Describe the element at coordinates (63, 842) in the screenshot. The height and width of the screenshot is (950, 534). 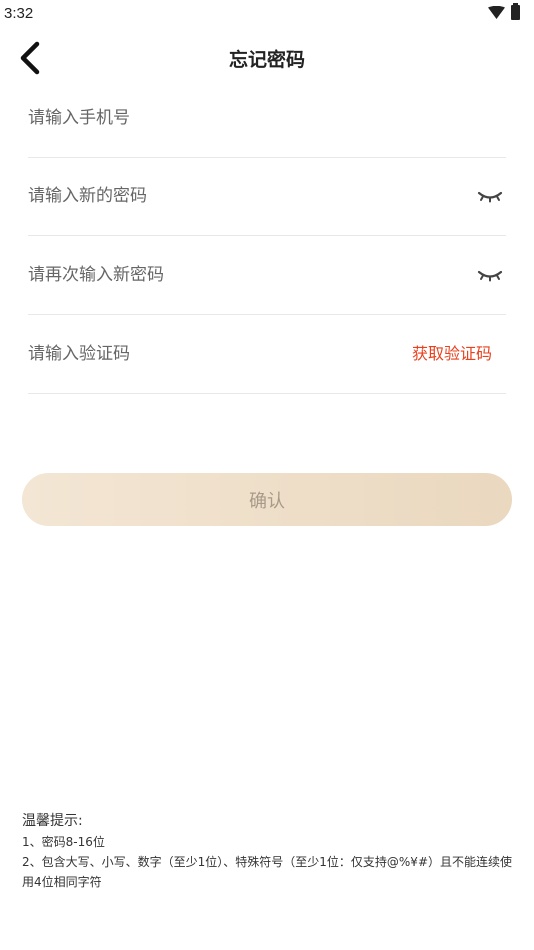
I see `tips-line-1: 1、密码8-16位` at that location.